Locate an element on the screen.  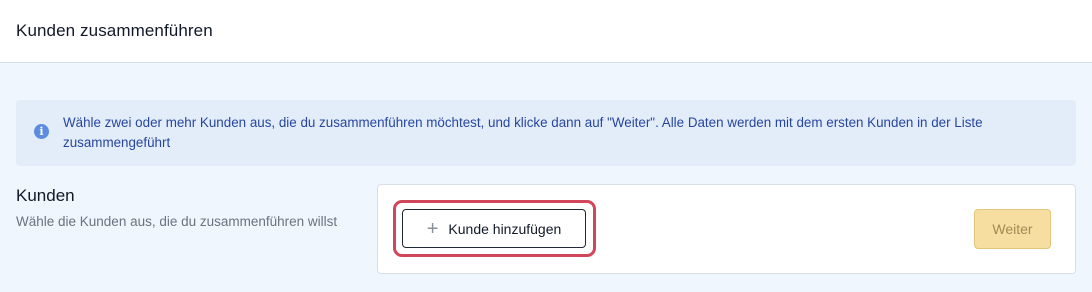
next-button: Weiter is located at coordinates (1012, 229).